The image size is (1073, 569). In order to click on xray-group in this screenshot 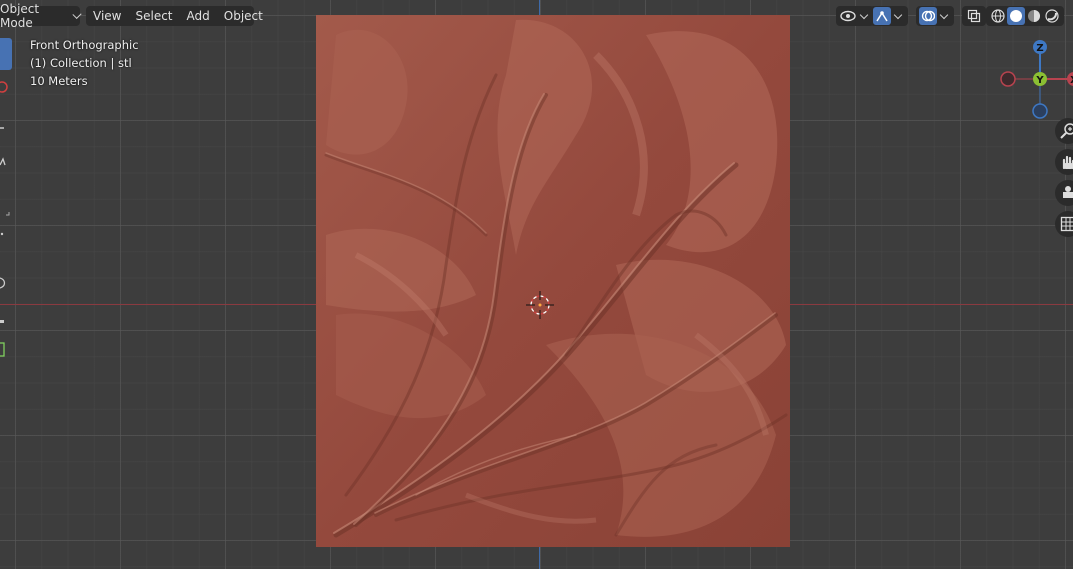, I will do `click(974, 16)`.